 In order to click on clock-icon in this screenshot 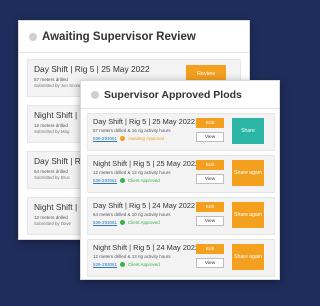, I will do `click(123, 138)`.